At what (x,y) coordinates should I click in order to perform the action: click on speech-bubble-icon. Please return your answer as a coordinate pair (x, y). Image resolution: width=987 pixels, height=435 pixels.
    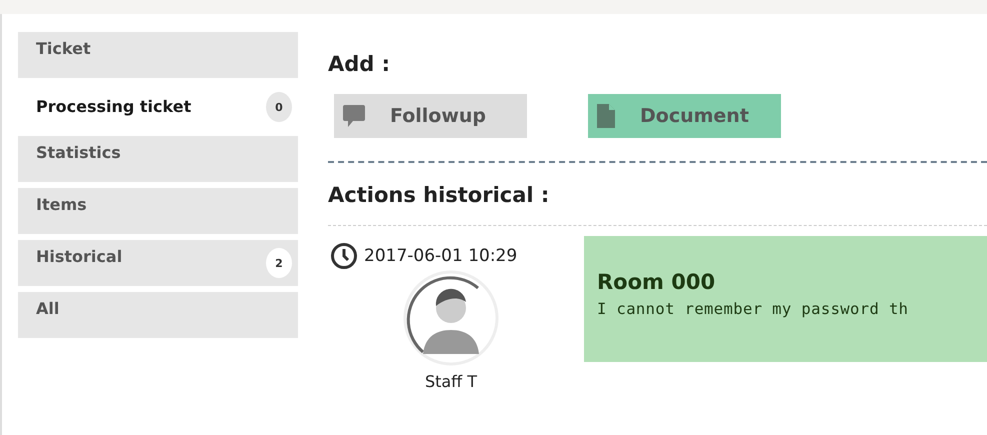
    Looking at the image, I should click on (354, 116).